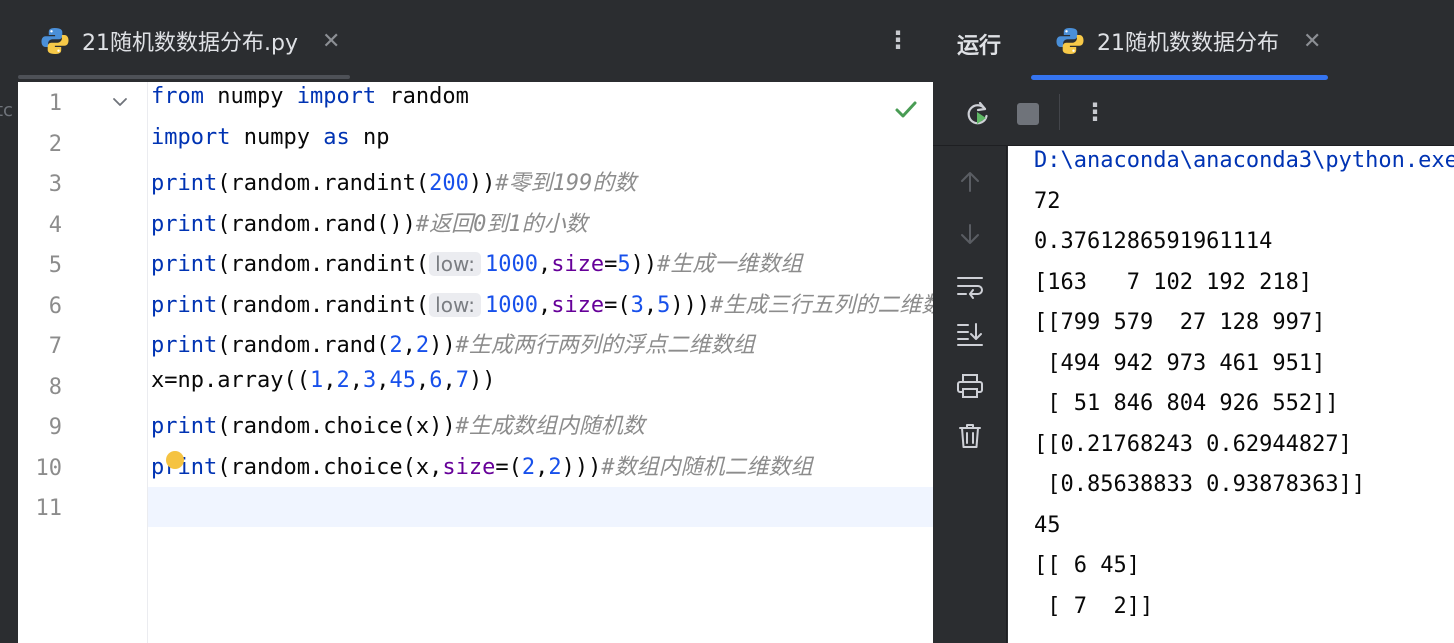  I want to click on trash-icon, so click(970, 436).